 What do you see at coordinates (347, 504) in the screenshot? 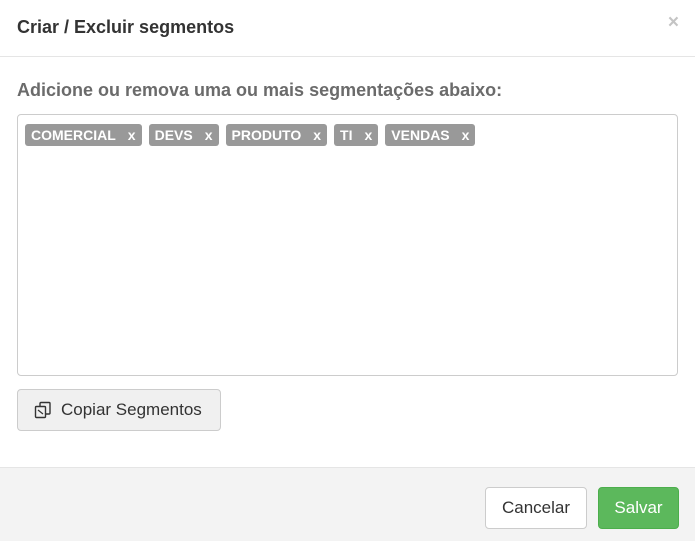
I see `modal-footer: Cancelar Salvar` at bounding box center [347, 504].